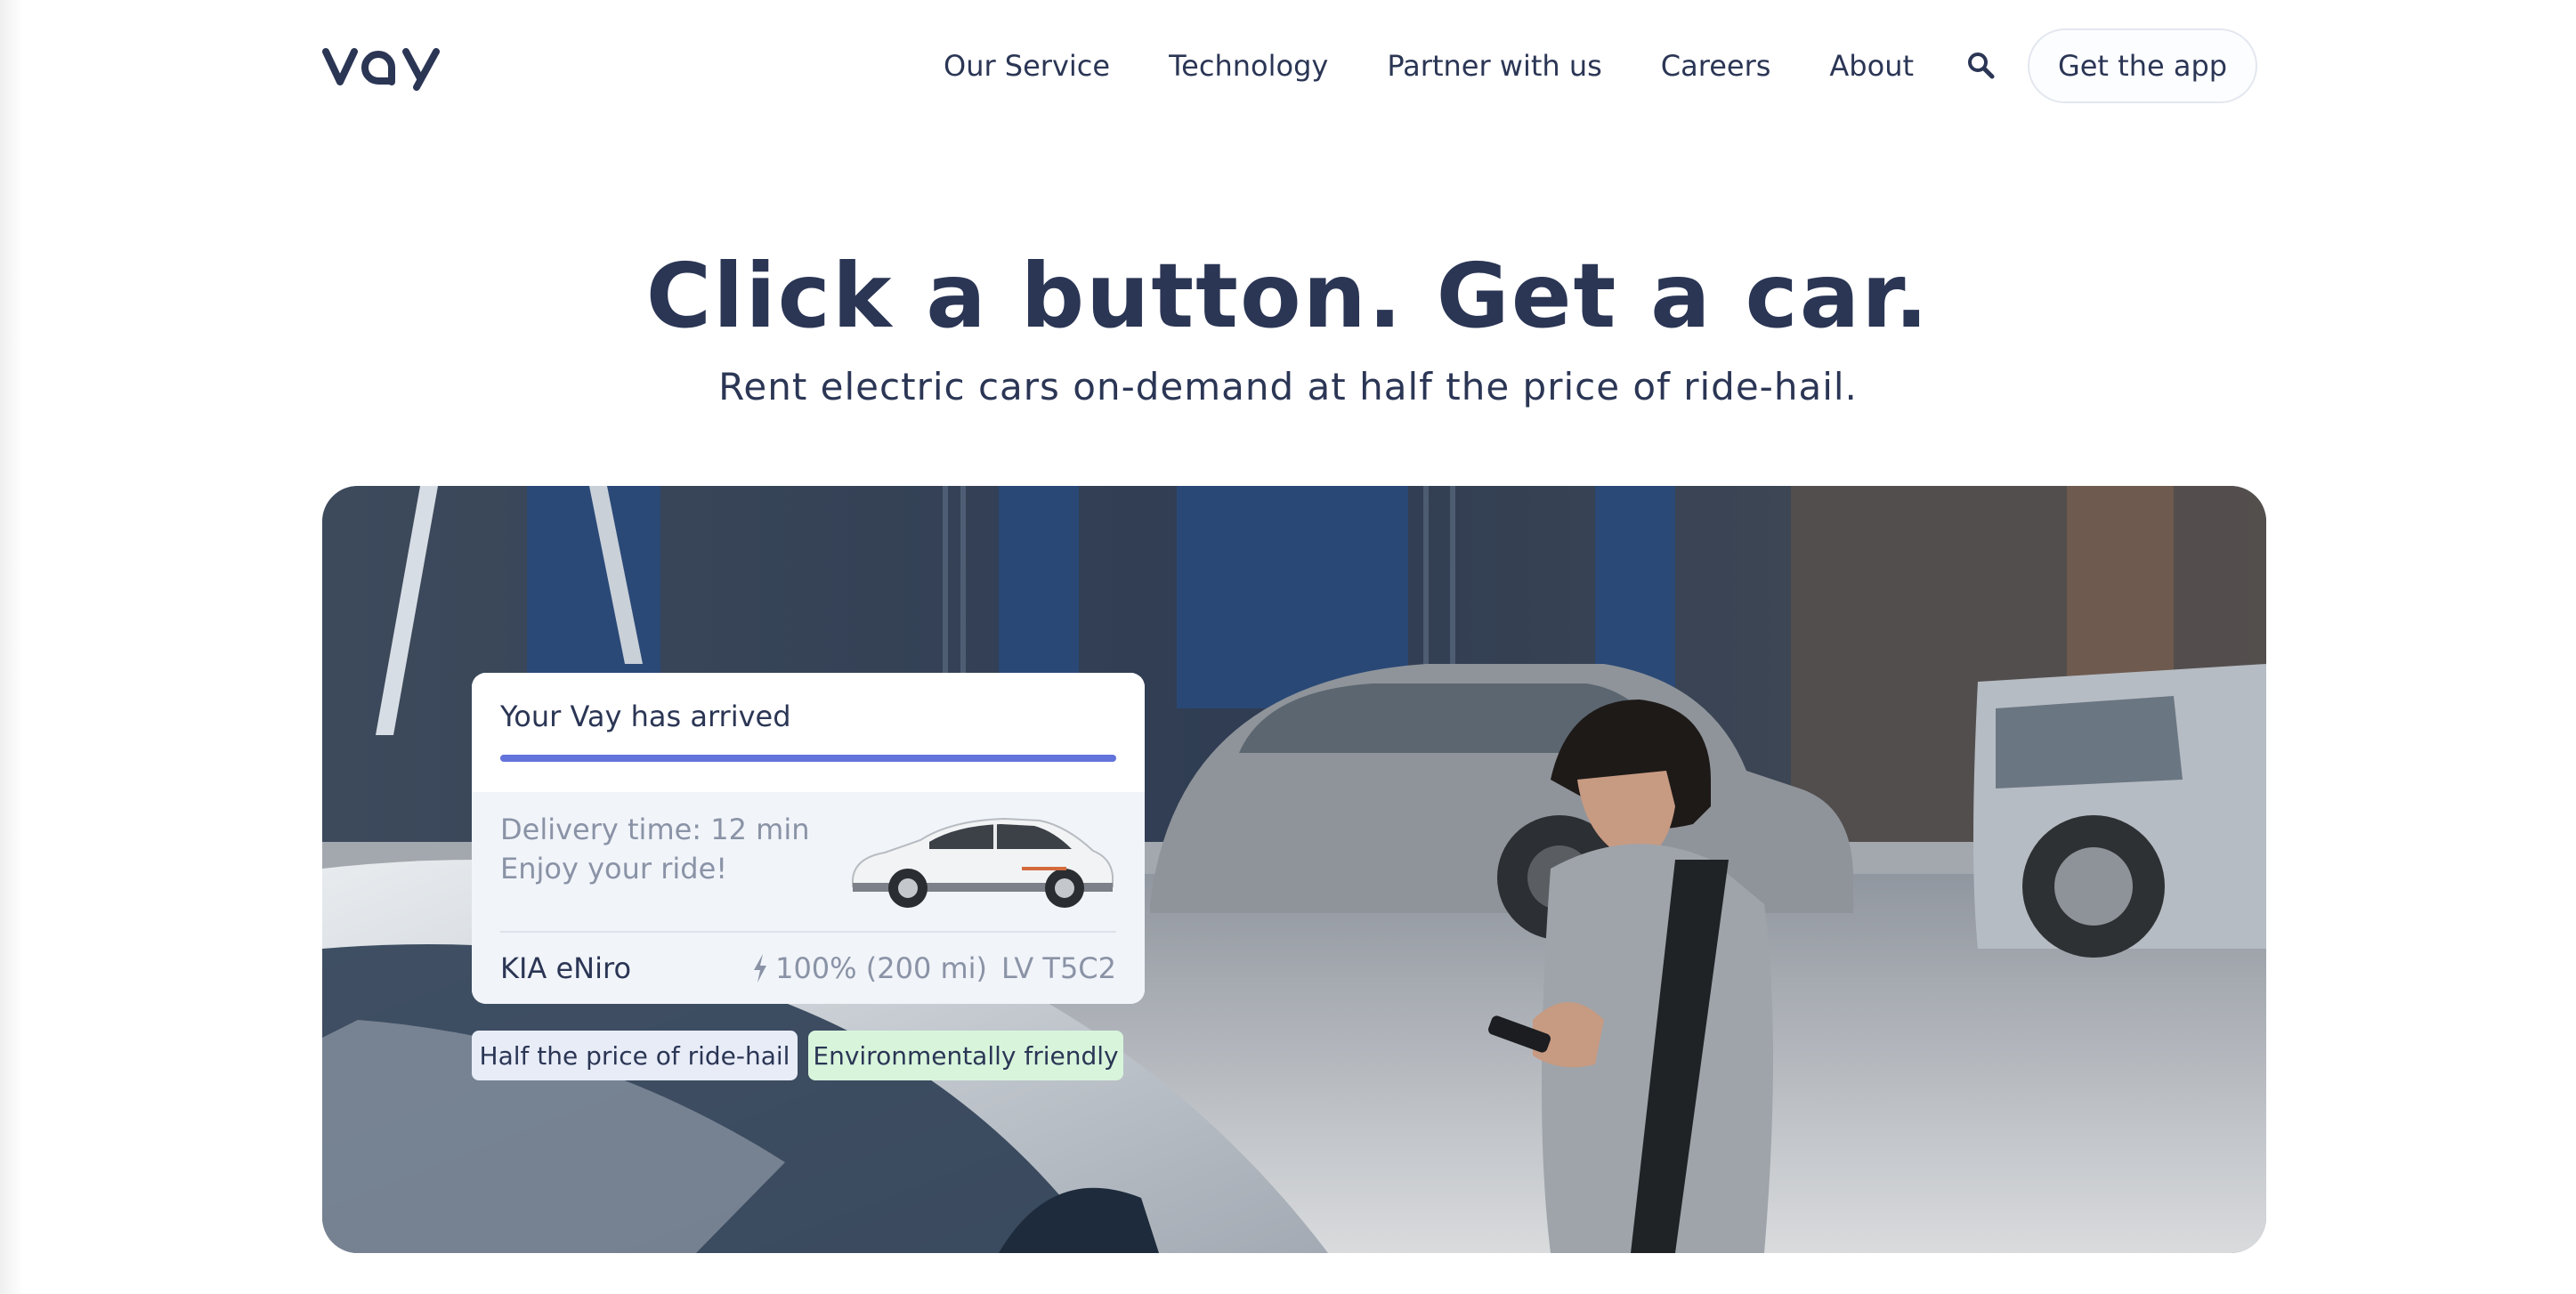  I want to click on delivery-progress-bar, so click(808, 758).